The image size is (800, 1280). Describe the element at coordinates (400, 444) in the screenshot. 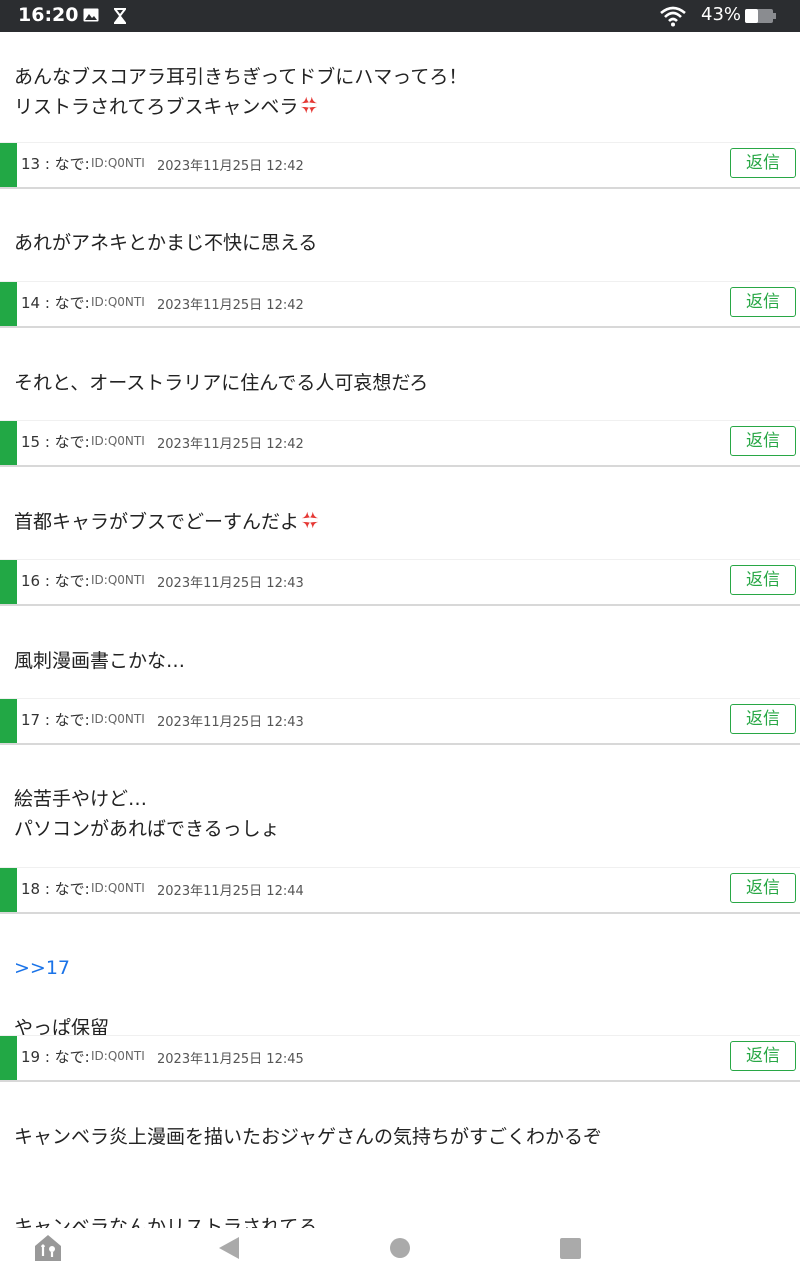

I see `post-header: 15 : なで: ID:Q0NTI 2023年11月25日 12:42 返信` at that location.